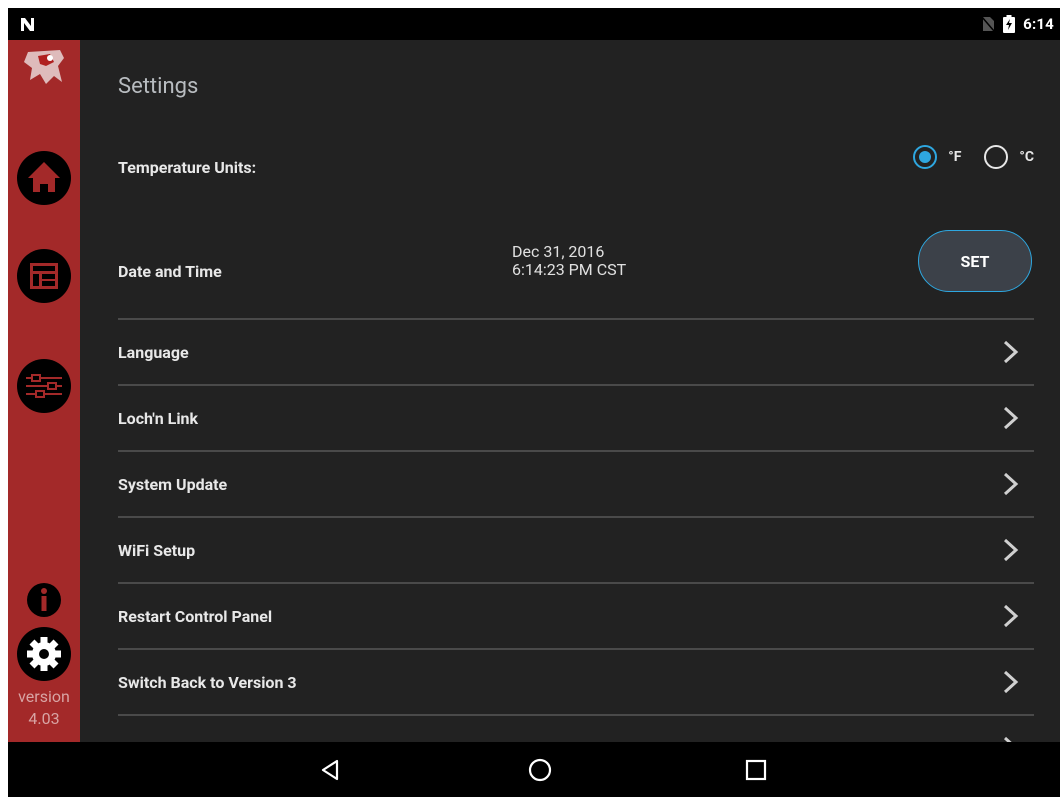  I want to click on back-icon, so click(330, 770).